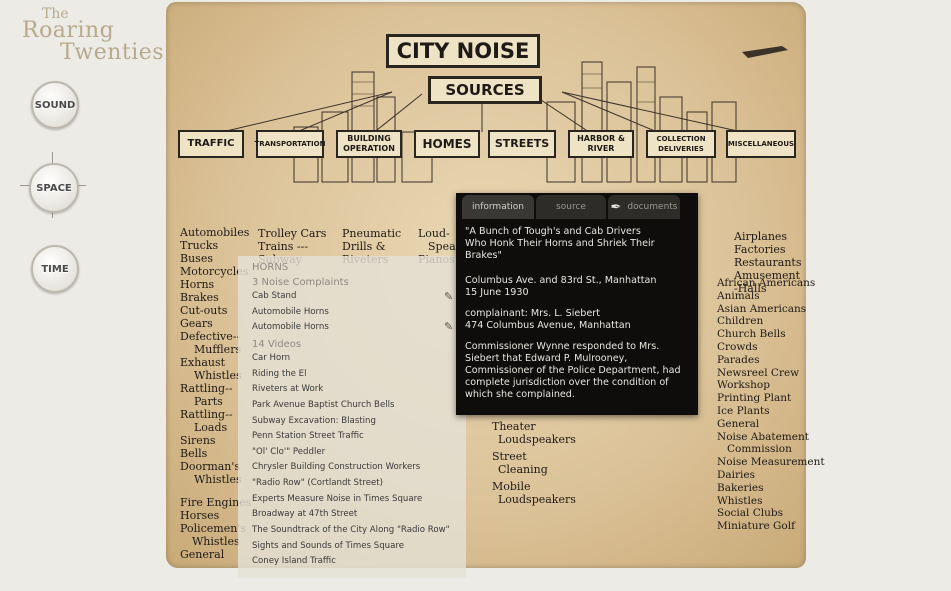 Image resolution: width=951 pixels, height=591 pixels. Describe the element at coordinates (601, 144) in the screenshot. I see `category-harbor-river: HARBOR & RIVER` at that location.